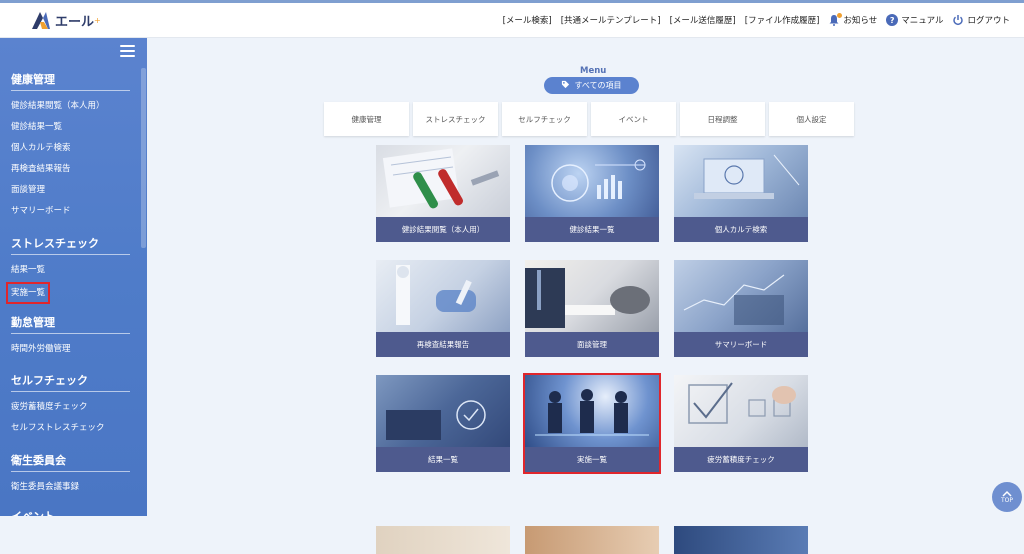 The height and width of the screenshot is (554, 1024). What do you see at coordinates (70, 407) in the screenshot?
I see `sidebar-item-fatigue-check: 疲労蓄積度チェック` at bounding box center [70, 407].